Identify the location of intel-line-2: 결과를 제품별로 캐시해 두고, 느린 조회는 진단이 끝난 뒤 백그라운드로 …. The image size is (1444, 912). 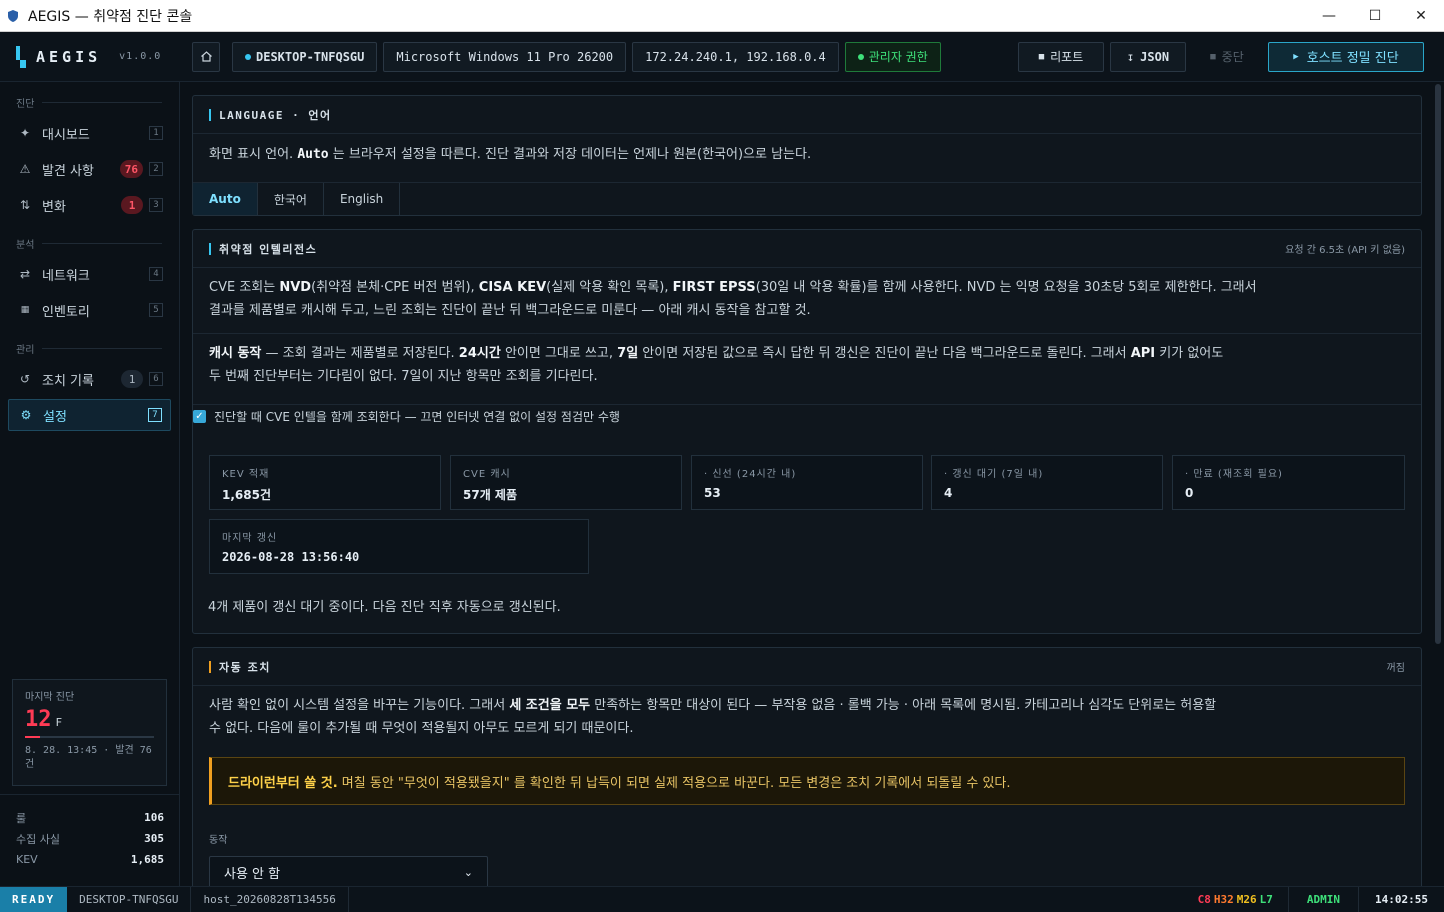
(510, 310).